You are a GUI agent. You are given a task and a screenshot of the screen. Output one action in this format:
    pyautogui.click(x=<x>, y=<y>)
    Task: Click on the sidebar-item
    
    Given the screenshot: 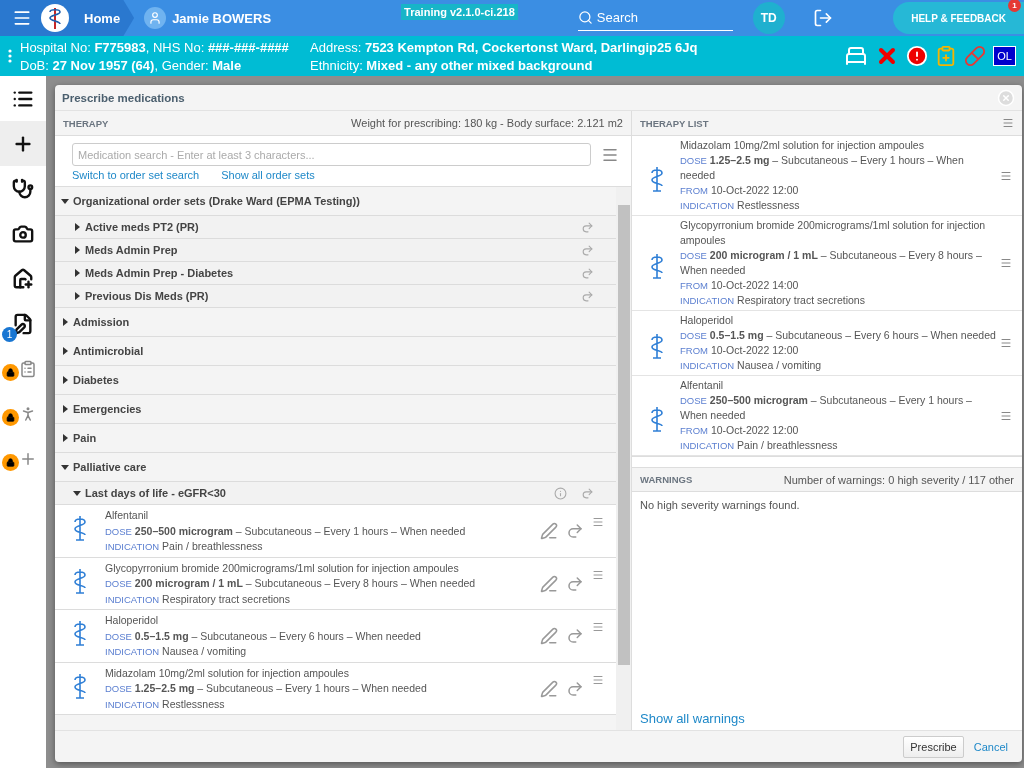 What is the action you would take?
    pyautogui.click(x=23, y=143)
    